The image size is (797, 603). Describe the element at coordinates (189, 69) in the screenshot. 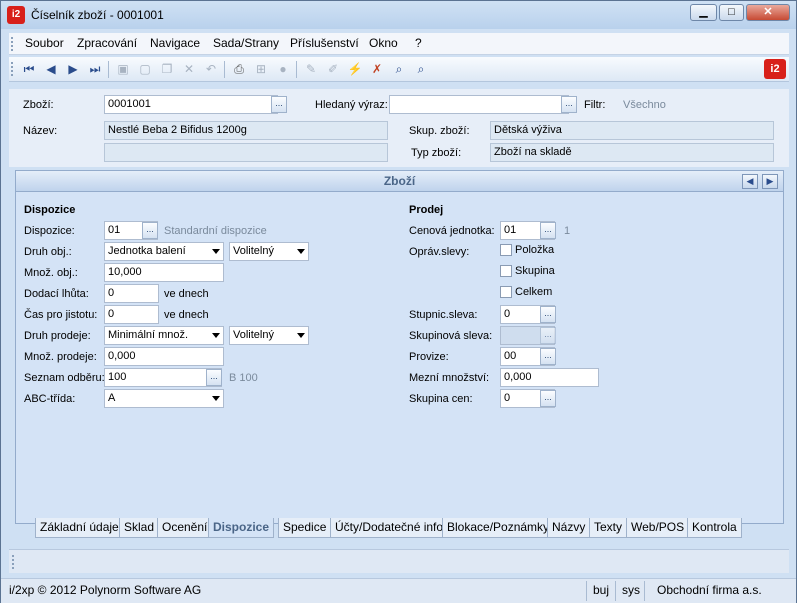

I see `delete-icon: ✕` at that location.